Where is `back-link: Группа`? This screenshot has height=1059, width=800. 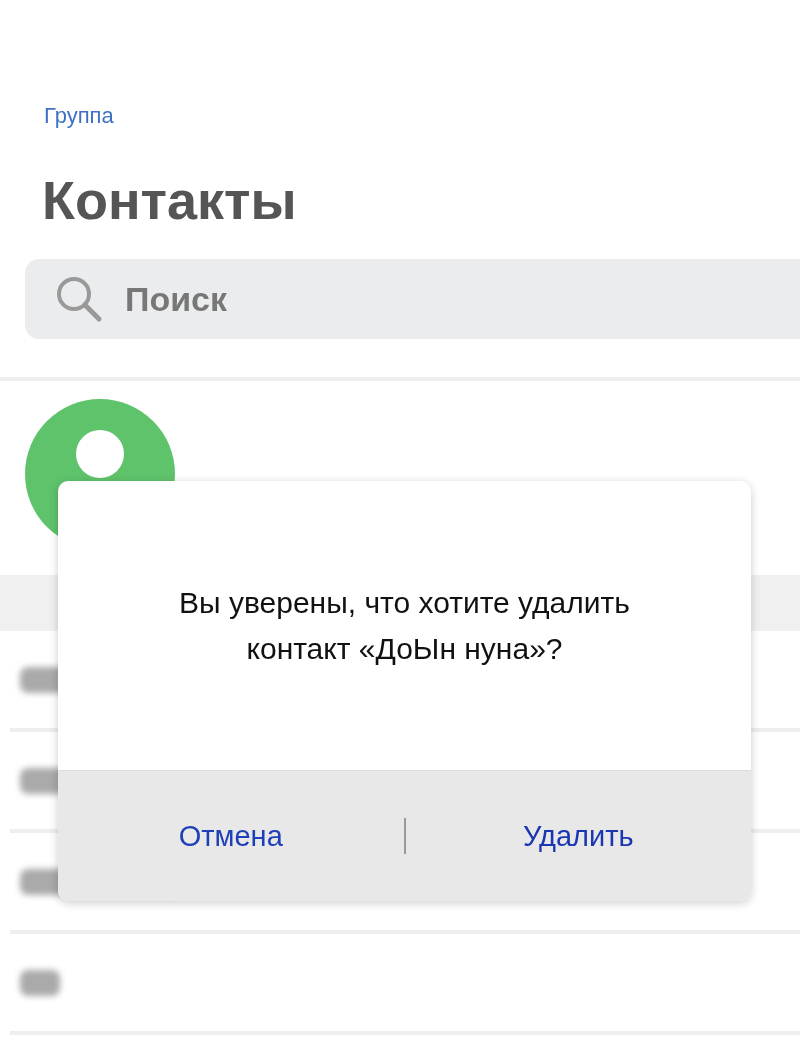 back-link: Группа is located at coordinates (79, 116).